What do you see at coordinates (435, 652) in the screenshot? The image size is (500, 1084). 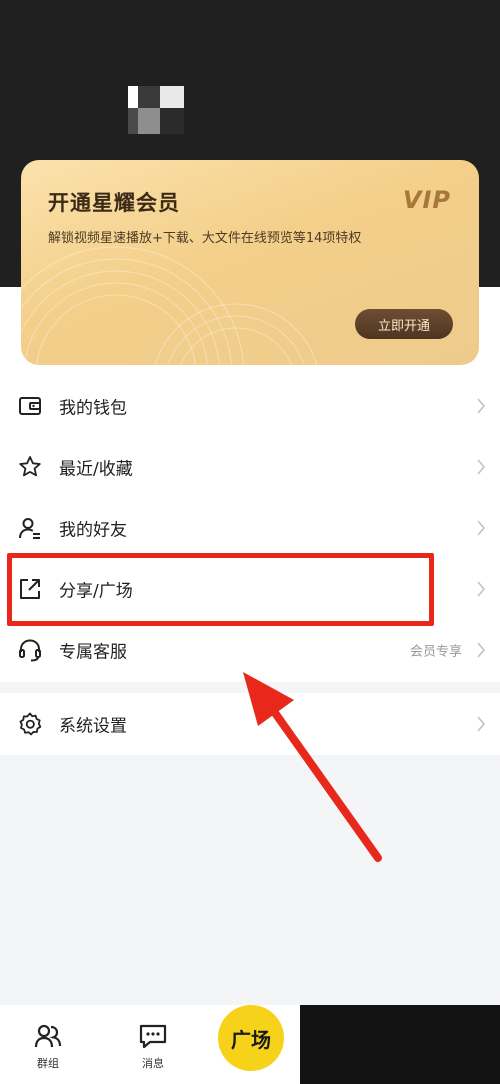 I see `member-exclusive-badge: 会员专享` at bounding box center [435, 652].